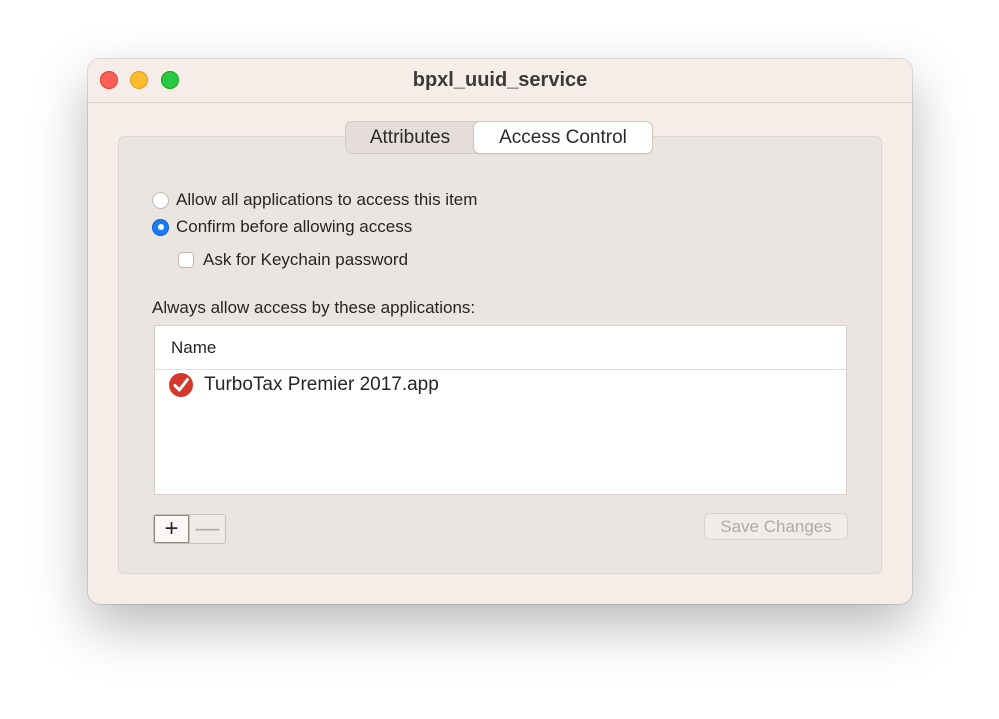  I want to click on ask-keychain-label: Ask for Keychain password, so click(306, 259).